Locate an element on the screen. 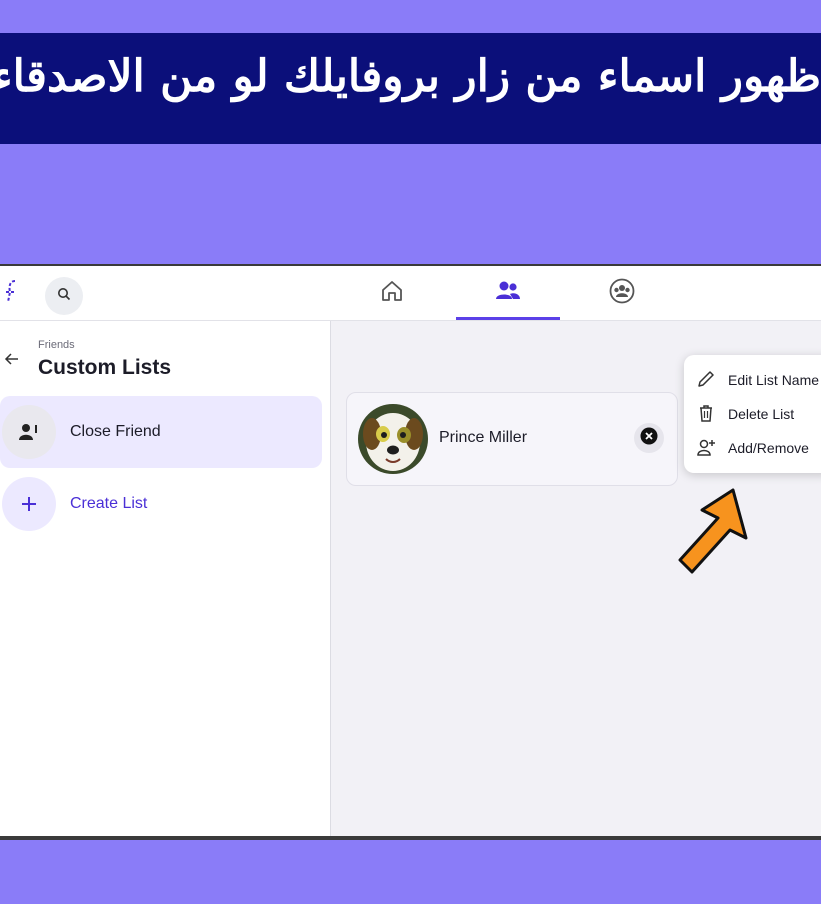  user-list-icon is located at coordinates (29, 432).